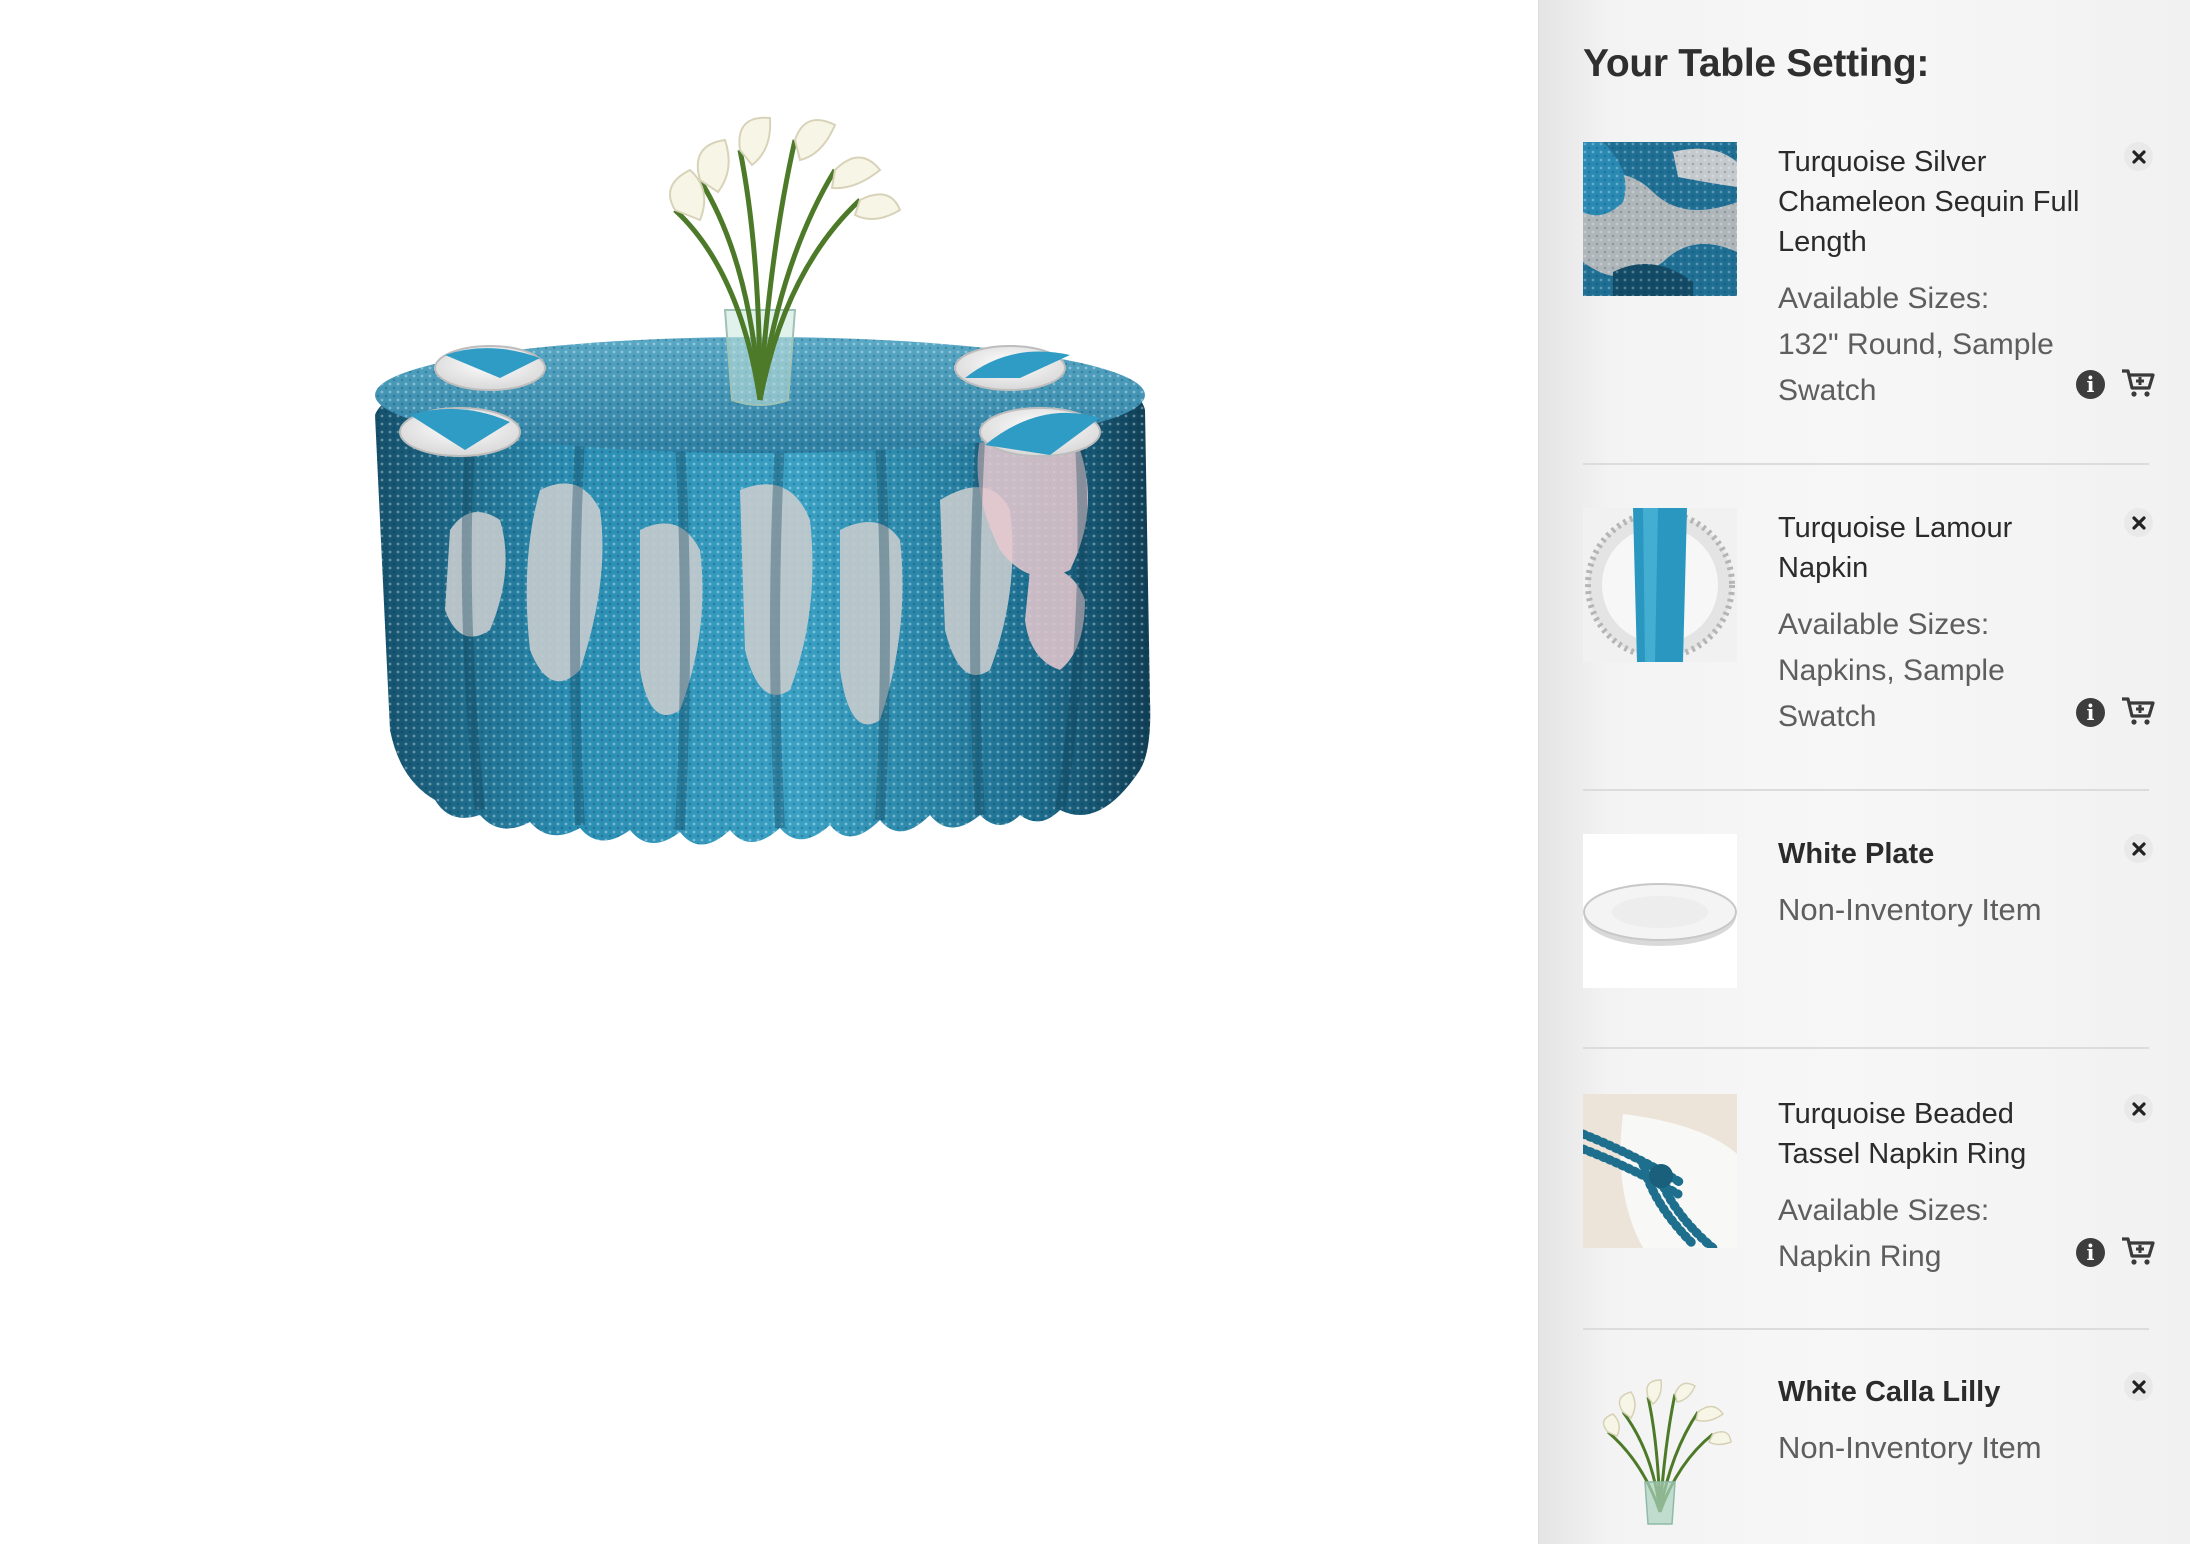  I want to click on item-name: White Calla Lilly, so click(1889, 1392).